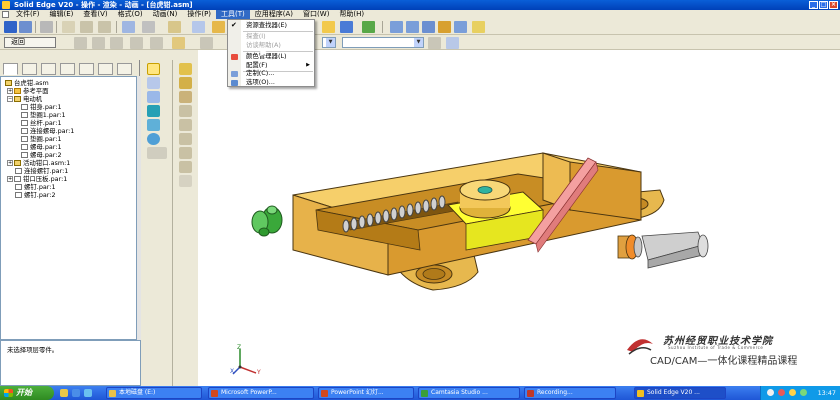 The image size is (840, 400). I want to click on tab-sensors, so click(86, 69).